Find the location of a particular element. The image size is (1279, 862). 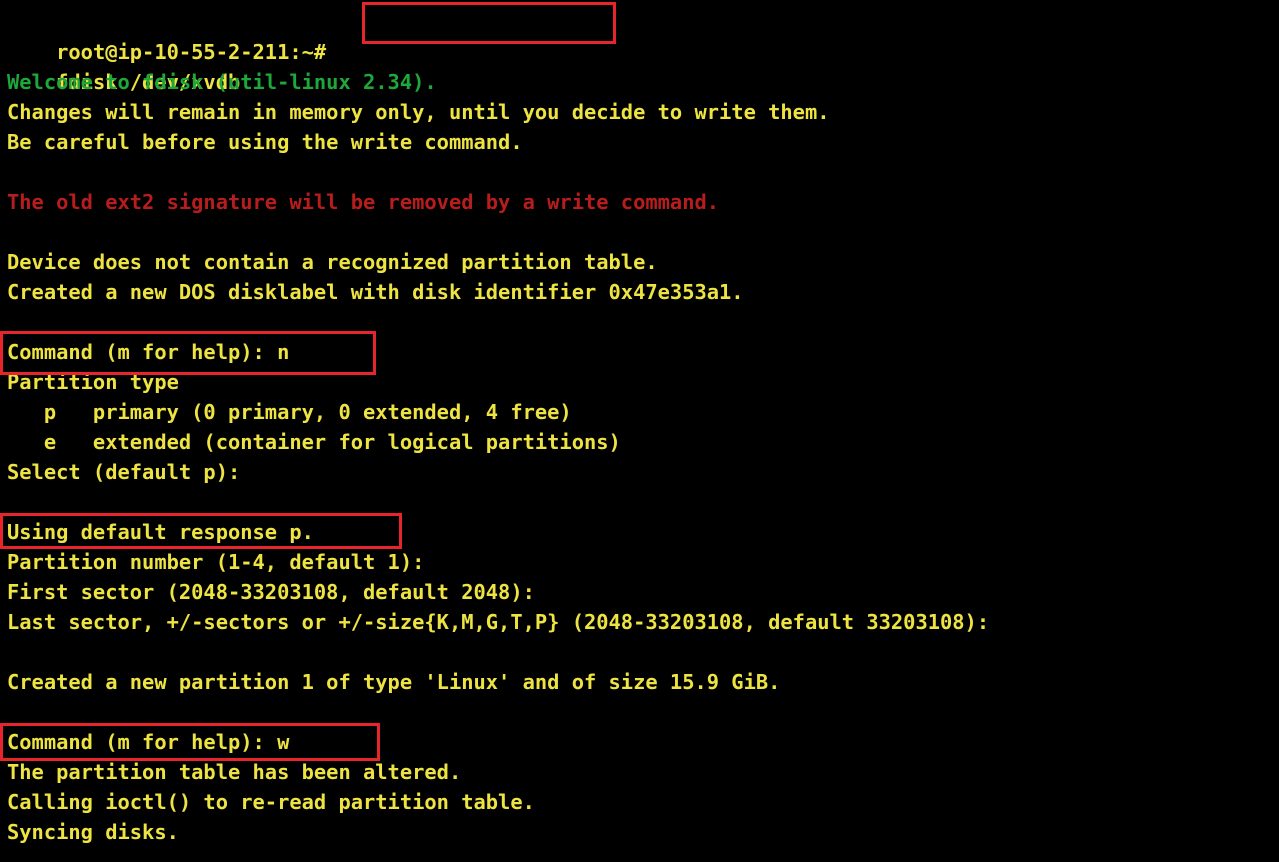

terminal-line: Partition number (1-4, default 1): is located at coordinates (216, 562).